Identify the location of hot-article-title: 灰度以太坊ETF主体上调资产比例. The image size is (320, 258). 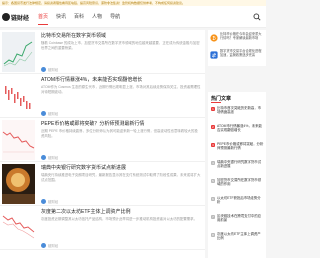
(240, 238).